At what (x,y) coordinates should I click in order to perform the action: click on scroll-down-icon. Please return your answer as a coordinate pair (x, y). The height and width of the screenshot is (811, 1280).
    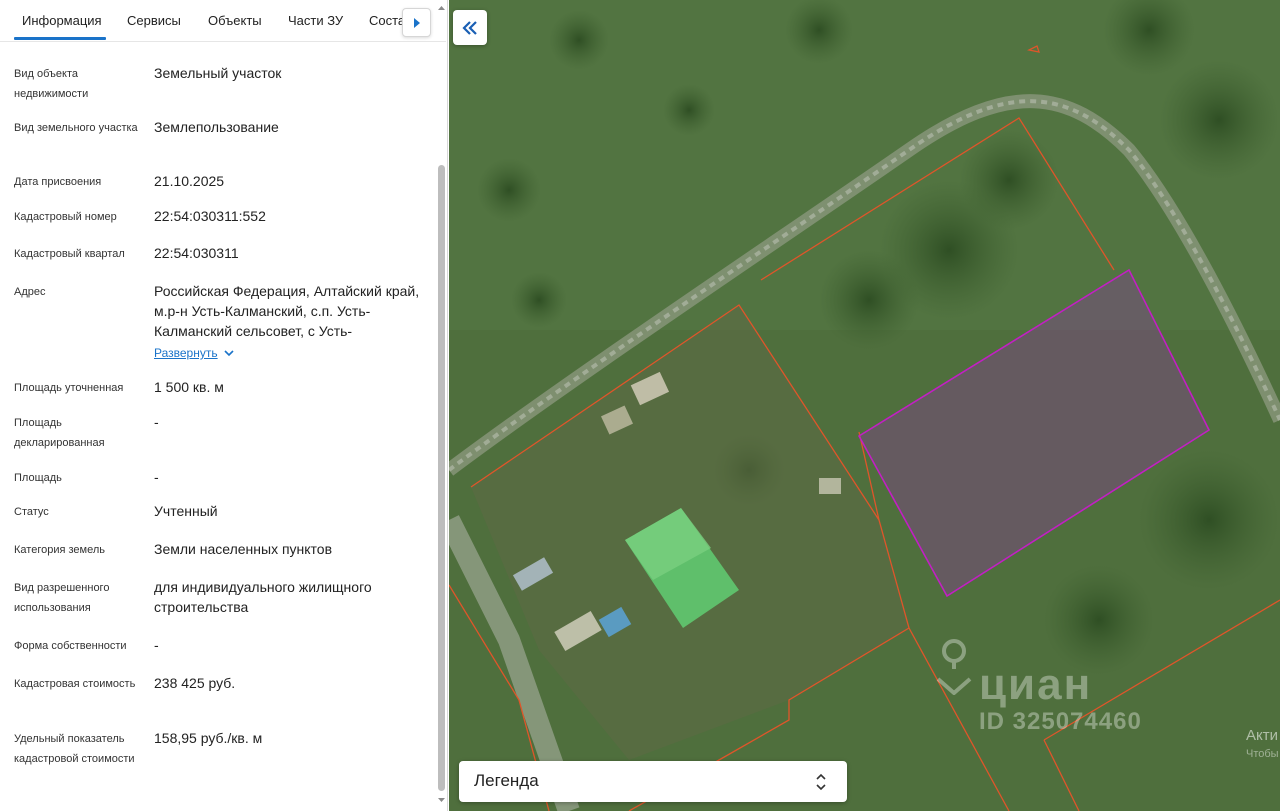
    Looking at the image, I should click on (441, 800).